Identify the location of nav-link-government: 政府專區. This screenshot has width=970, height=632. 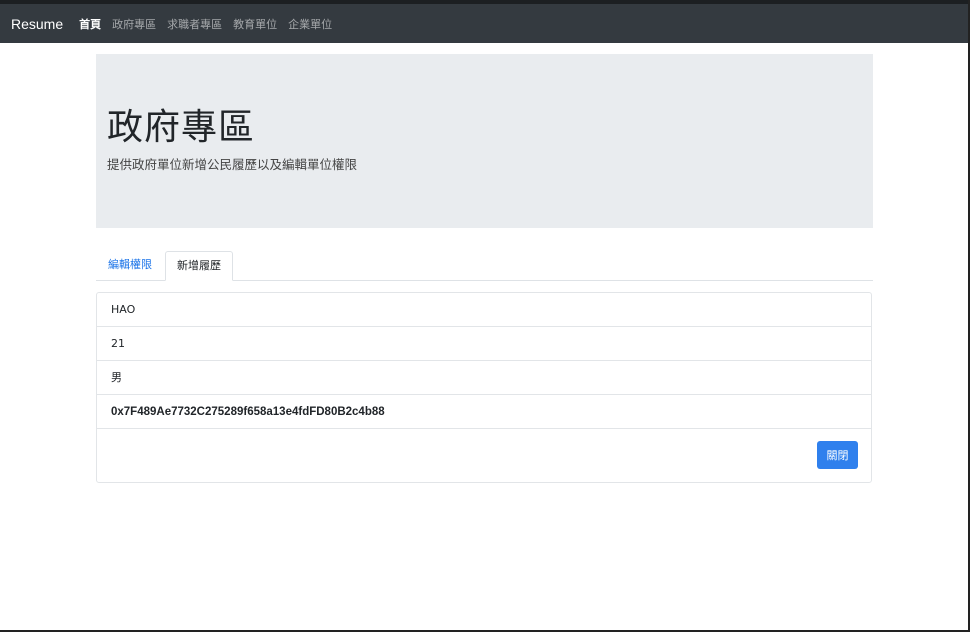
(134, 24).